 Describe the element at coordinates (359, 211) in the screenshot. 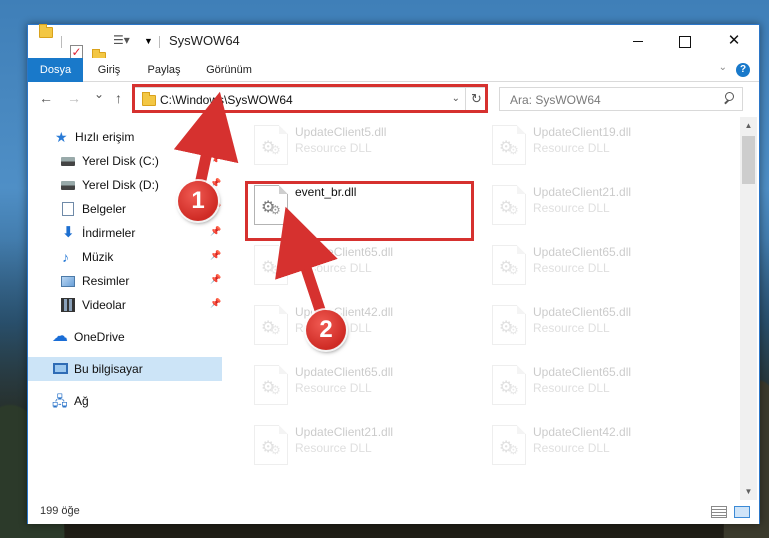

I see `file-highlight` at that location.